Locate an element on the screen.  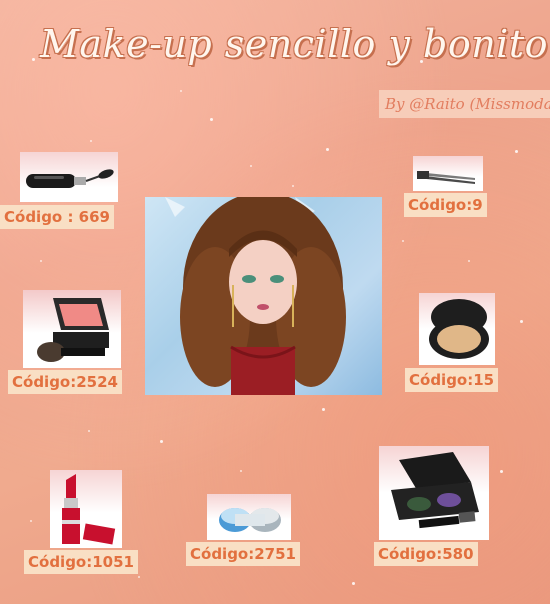
mascara-icon is located at coordinates (69, 177).